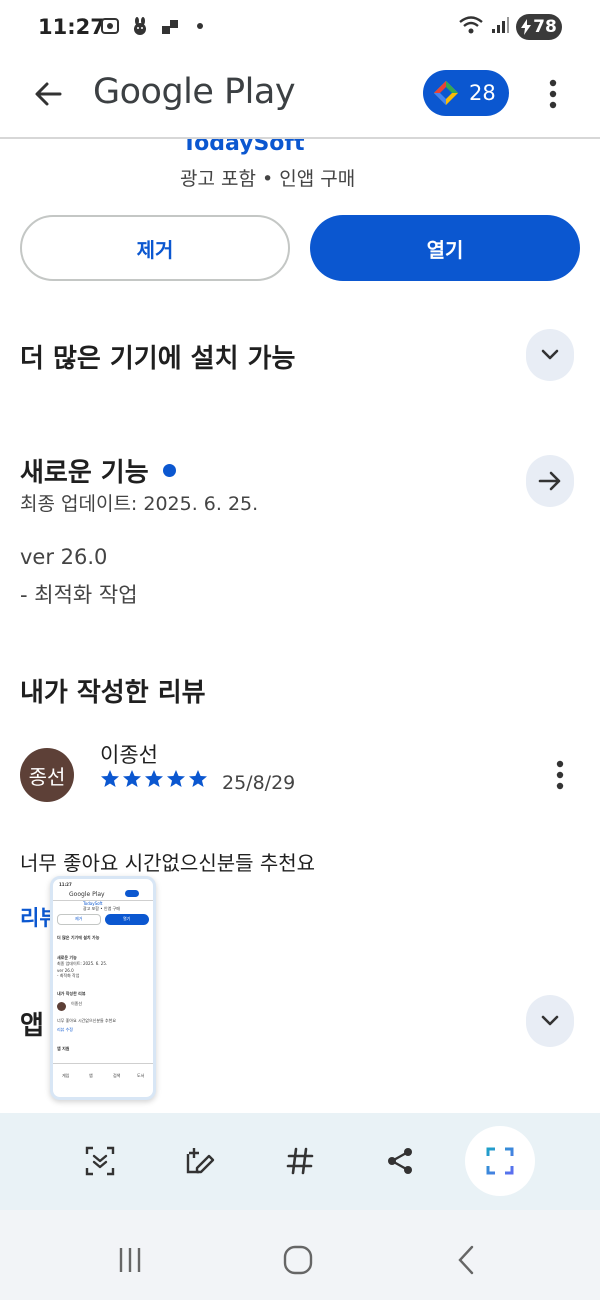  I want to click on whats-new-title: 새로운 기능, so click(98, 470).